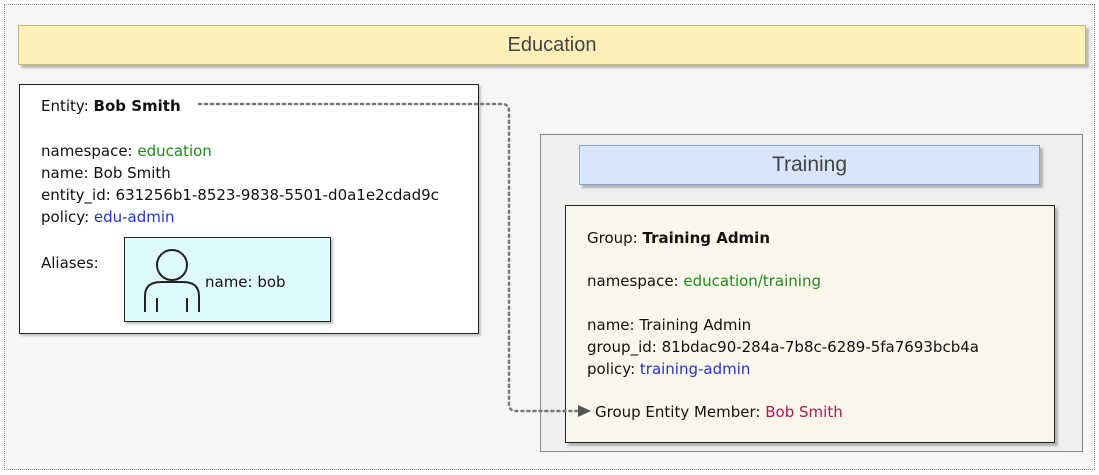 This screenshot has height=475, width=1099. Describe the element at coordinates (134, 217) in the screenshot. I see `entity-policy-value: edu-admin` at that location.